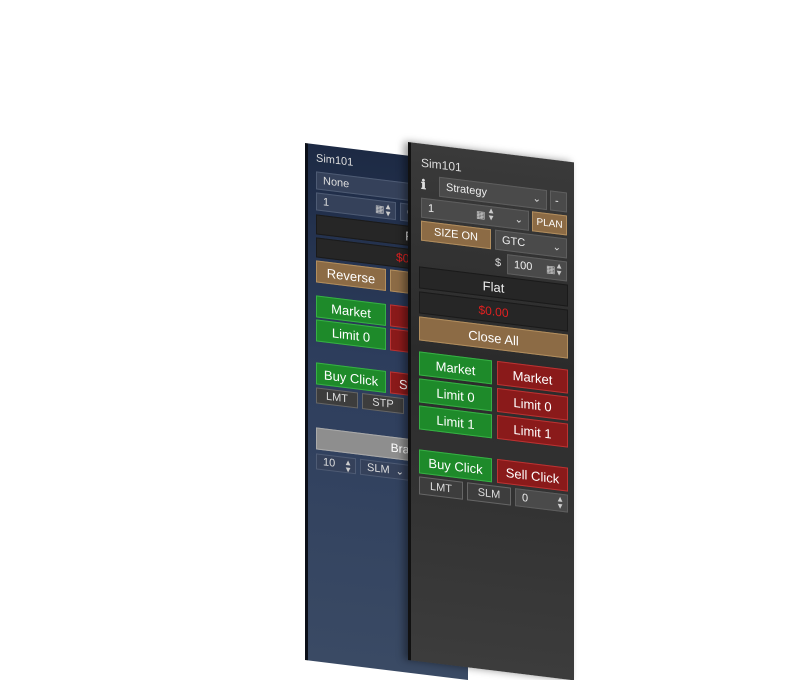 This screenshot has width=796, height=680. What do you see at coordinates (455, 422) in the screenshot?
I see `limit1-buy-button: Limit 1` at bounding box center [455, 422].